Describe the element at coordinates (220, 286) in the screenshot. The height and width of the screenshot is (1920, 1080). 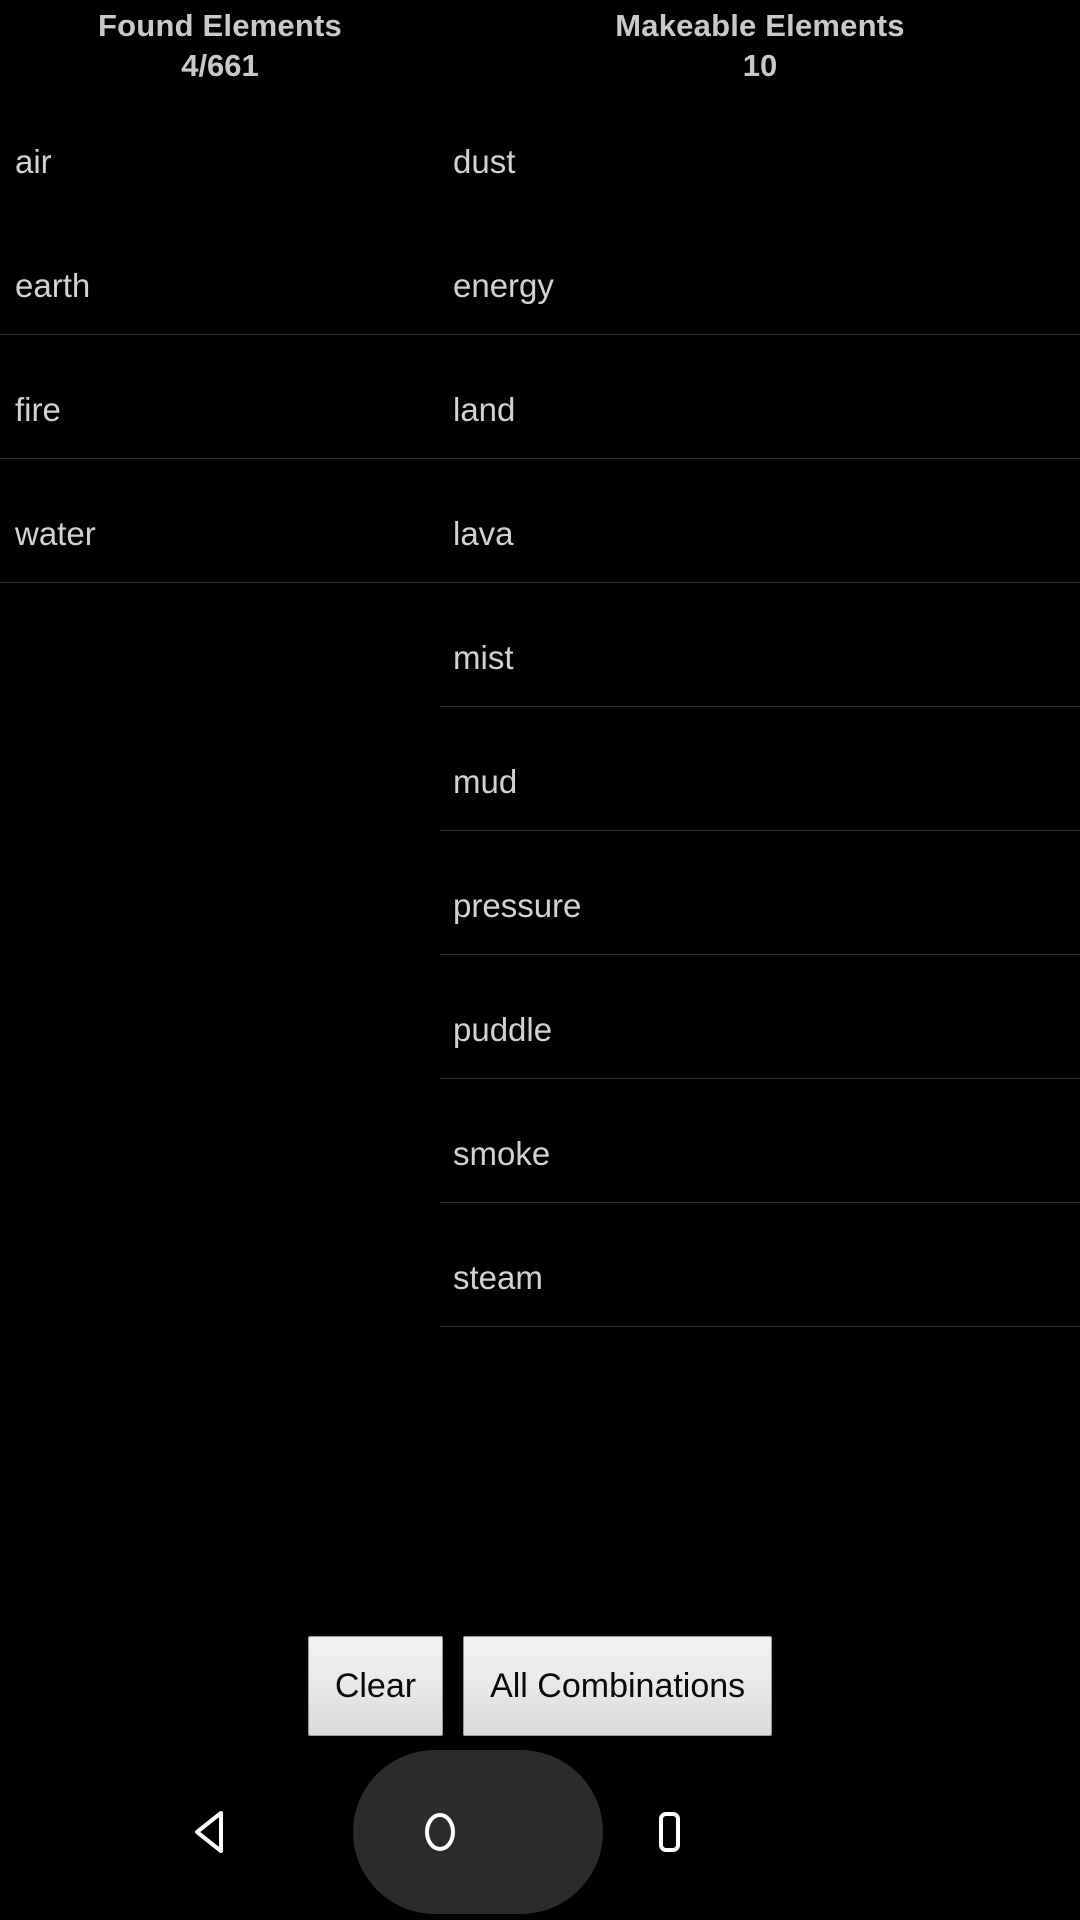
I see `list-item: earth` at that location.